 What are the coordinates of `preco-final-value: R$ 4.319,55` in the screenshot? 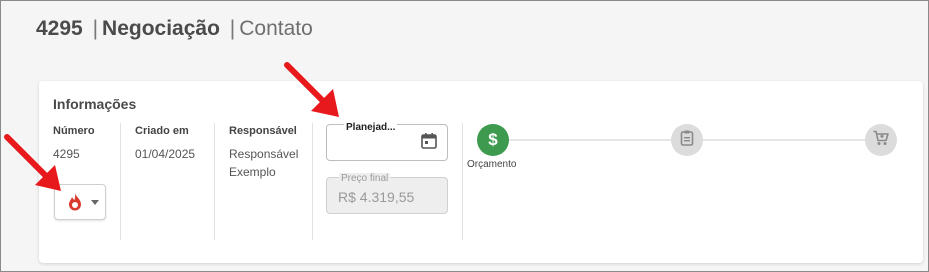 It's located at (376, 197).